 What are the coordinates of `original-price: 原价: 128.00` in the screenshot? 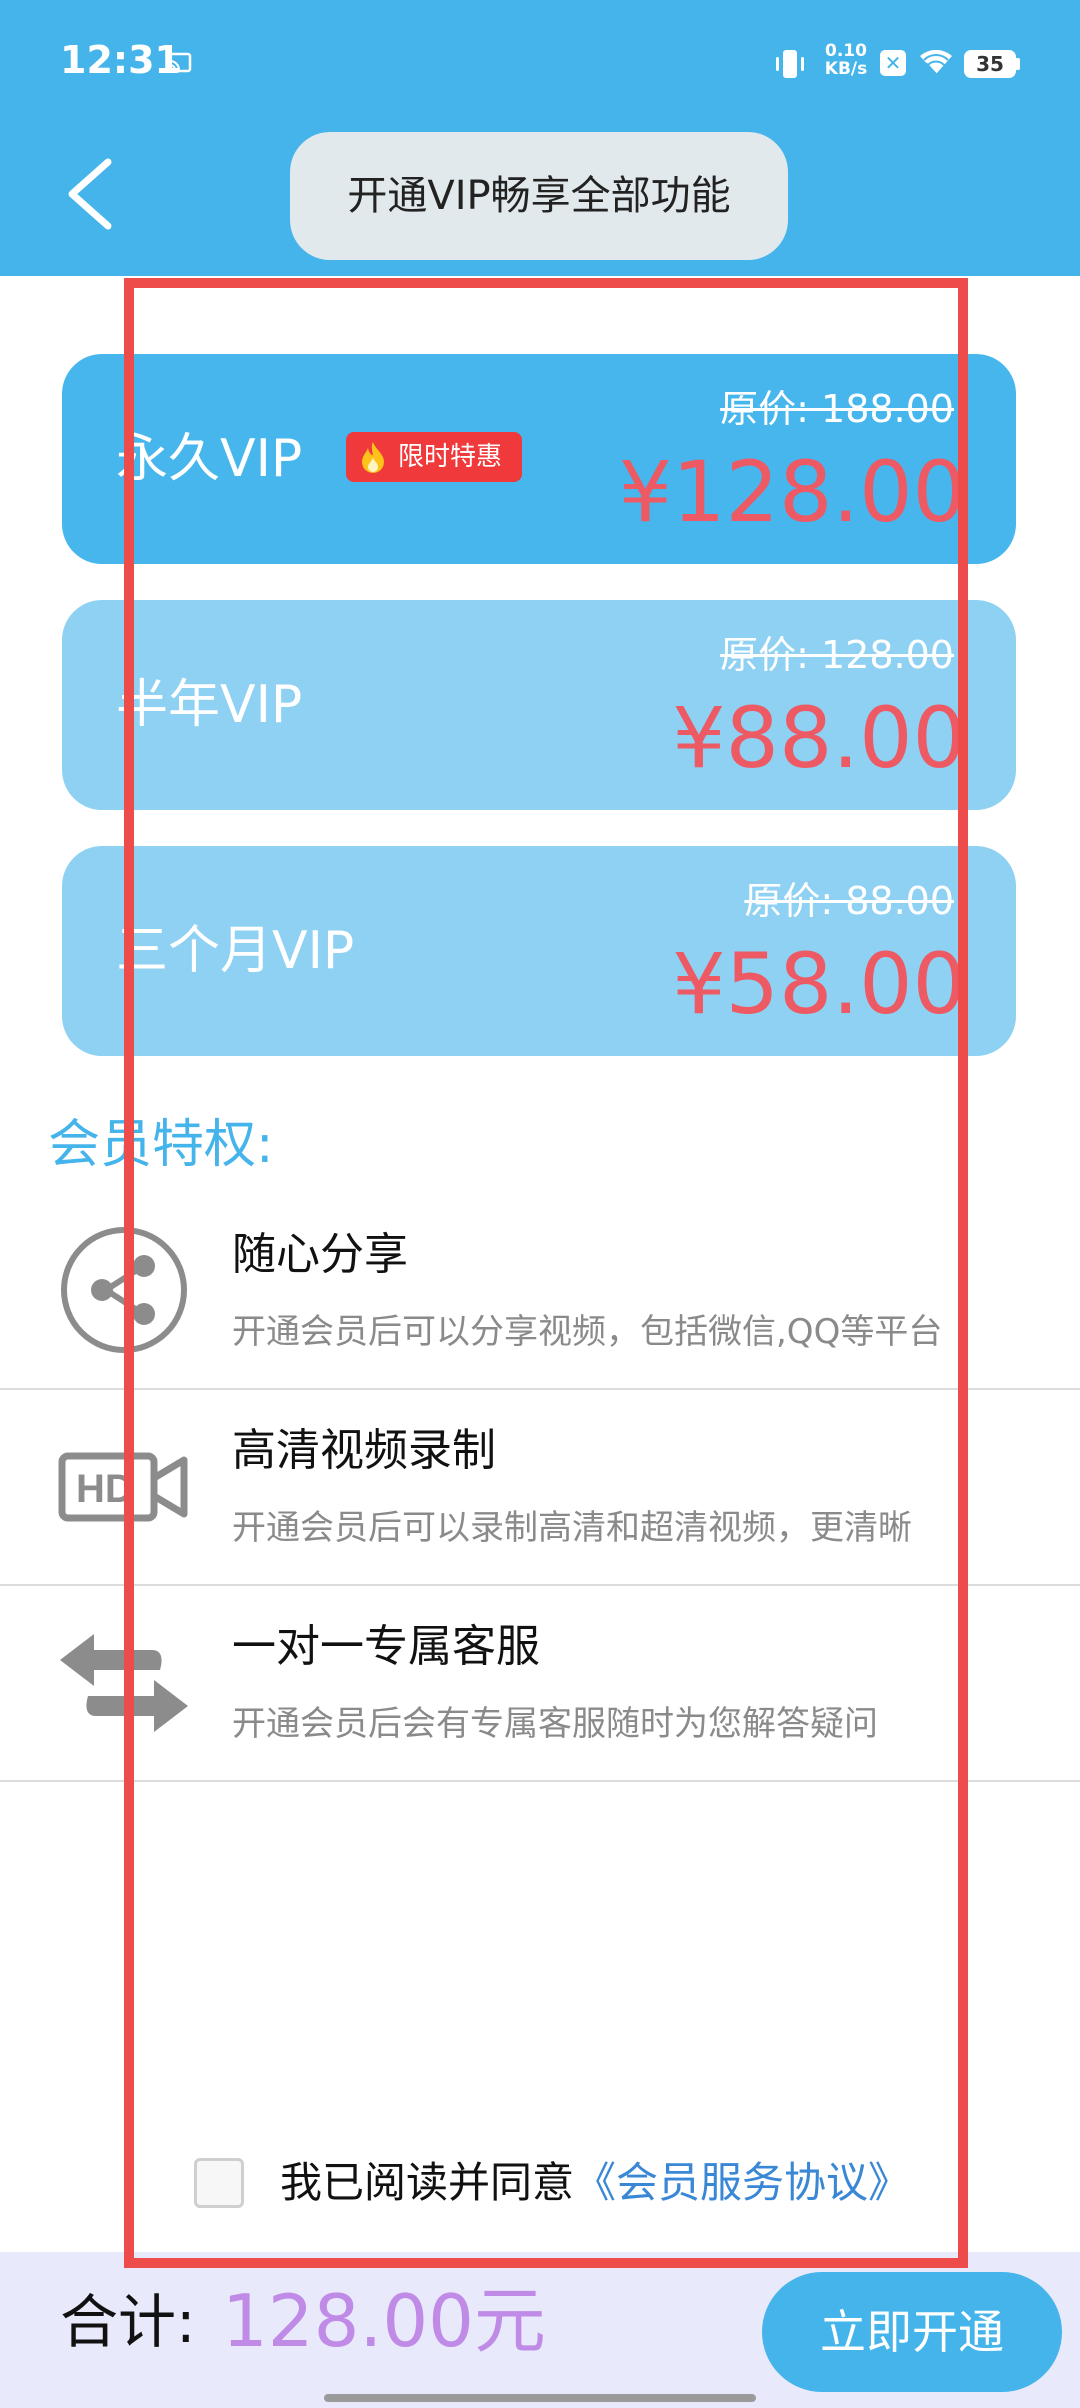 It's located at (837, 655).